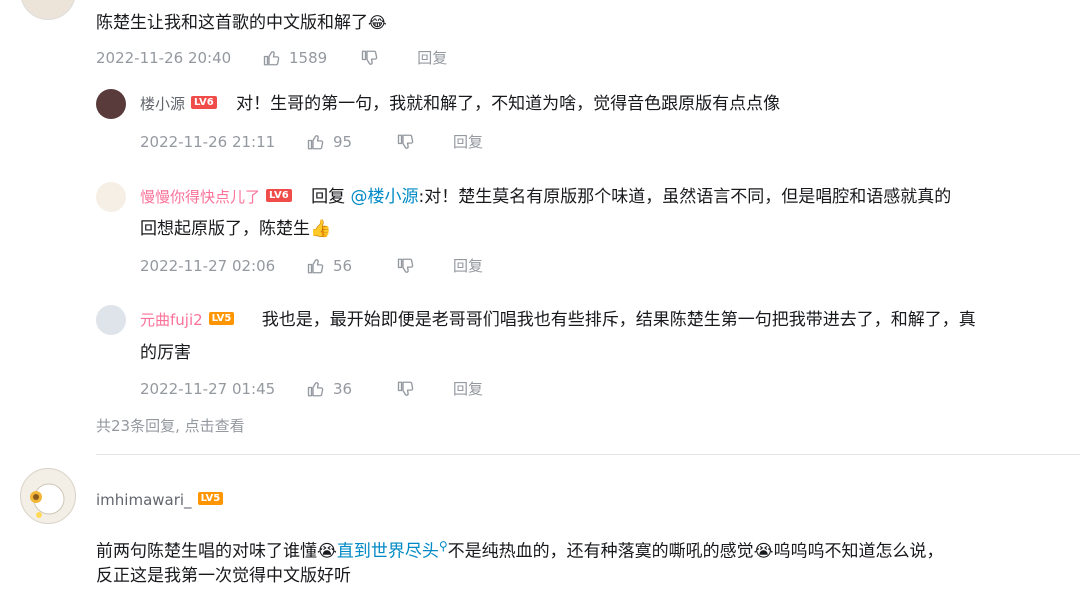 Image resolution: width=1080 pixels, height=604 pixels. What do you see at coordinates (600, 551) in the screenshot?
I see `comment-content: 不是纯热血的，还有种落寞的嘶吼的感觉` at bounding box center [600, 551].